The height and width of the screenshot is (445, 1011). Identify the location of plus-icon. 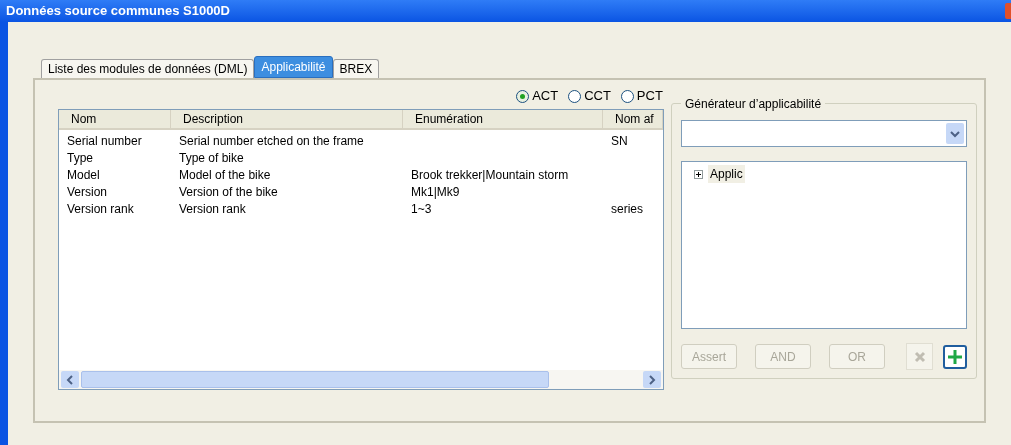
(955, 356).